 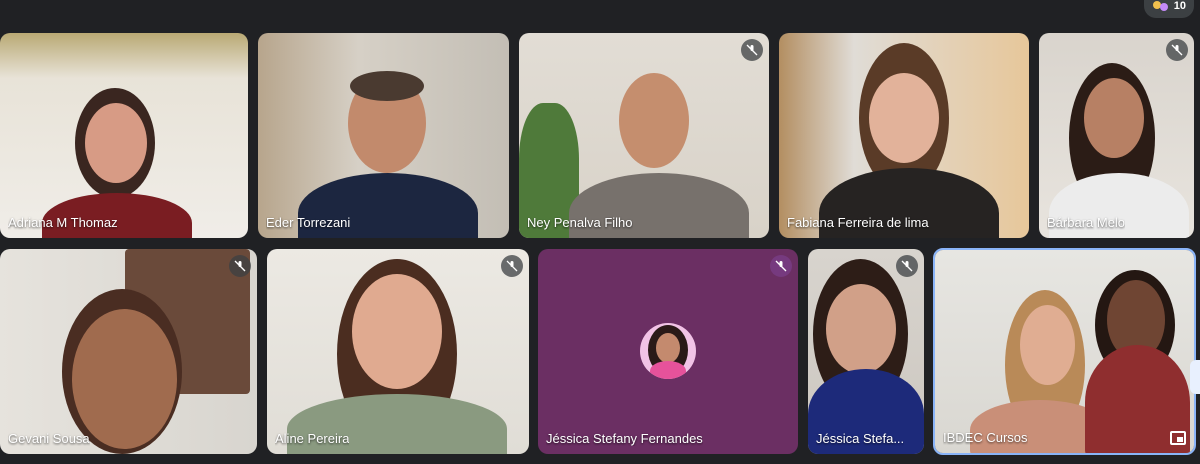 What do you see at coordinates (904, 135) in the screenshot?
I see `participant-tile-fabiana: Fabiana Ferreira de lima` at bounding box center [904, 135].